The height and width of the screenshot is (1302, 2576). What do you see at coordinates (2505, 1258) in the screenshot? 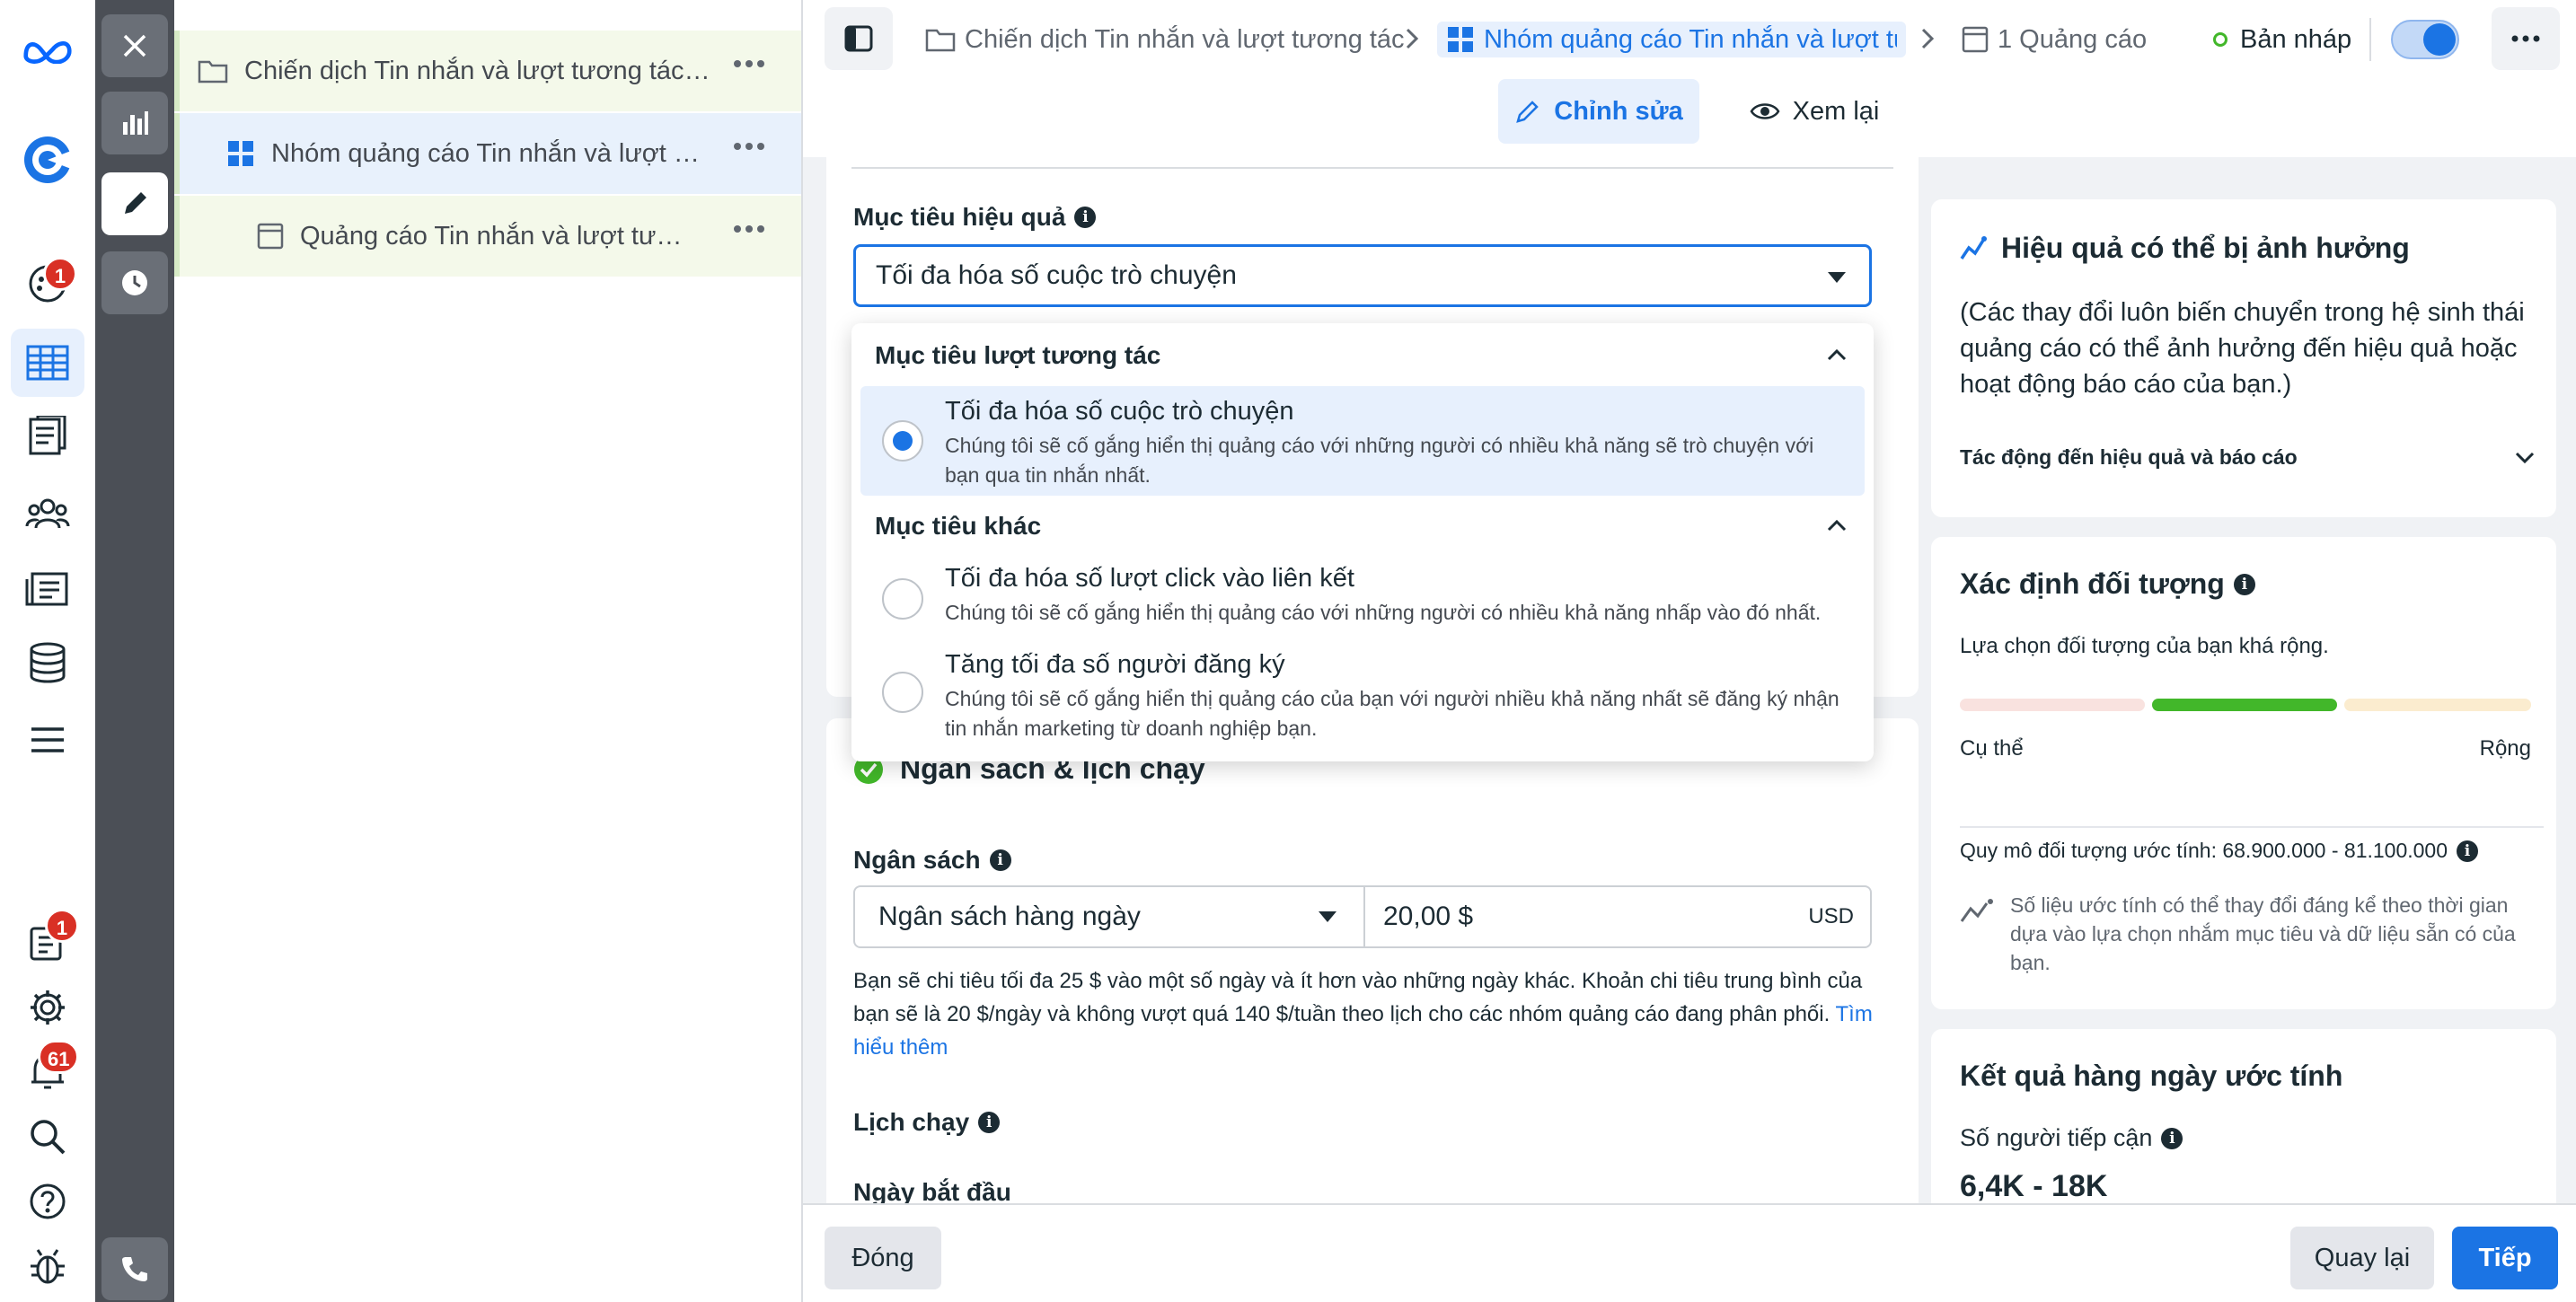
I see `next-button: Tiếp` at bounding box center [2505, 1258].